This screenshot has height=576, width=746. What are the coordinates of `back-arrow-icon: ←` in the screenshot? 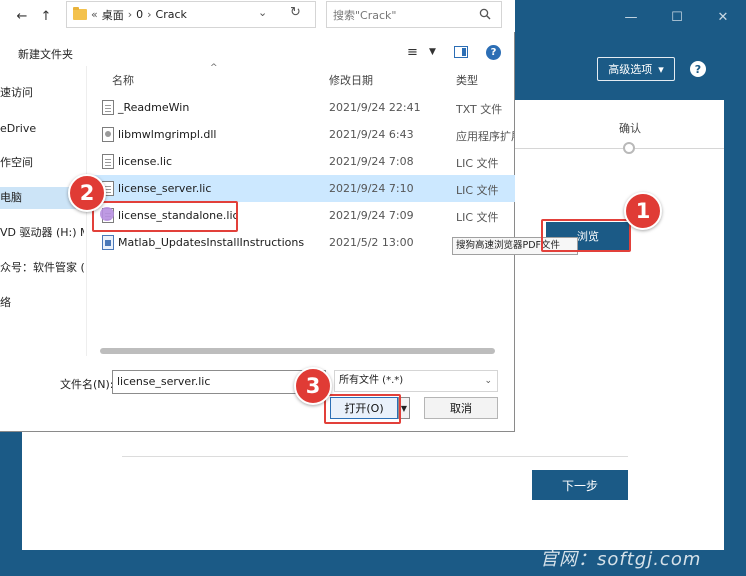 It's located at (22, 16).